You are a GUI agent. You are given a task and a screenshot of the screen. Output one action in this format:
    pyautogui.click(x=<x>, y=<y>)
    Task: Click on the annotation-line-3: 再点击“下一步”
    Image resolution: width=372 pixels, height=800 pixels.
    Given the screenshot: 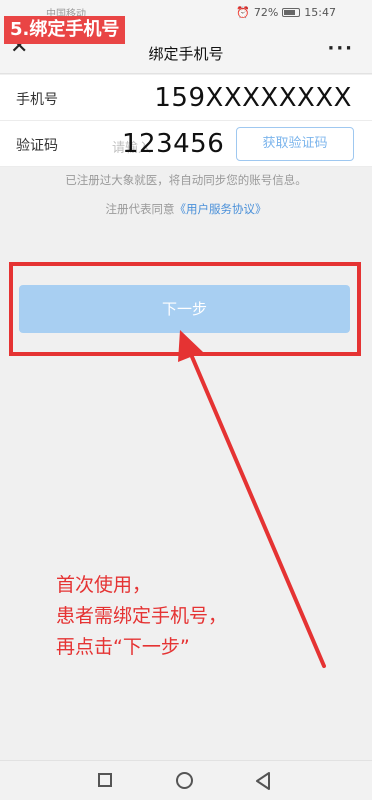 What is the action you would take?
    pyautogui.click(x=123, y=647)
    